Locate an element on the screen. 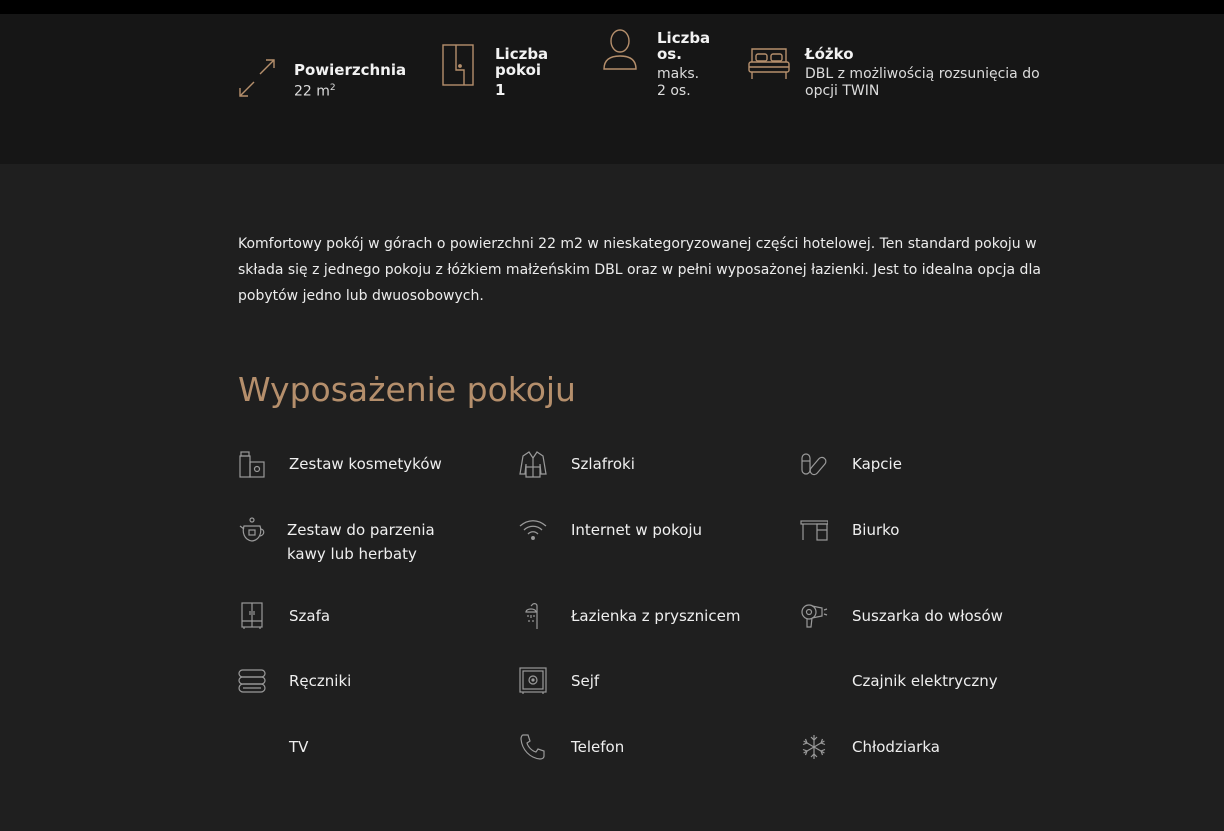  spec-area-value: 22 m2 is located at coordinates (315, 91).